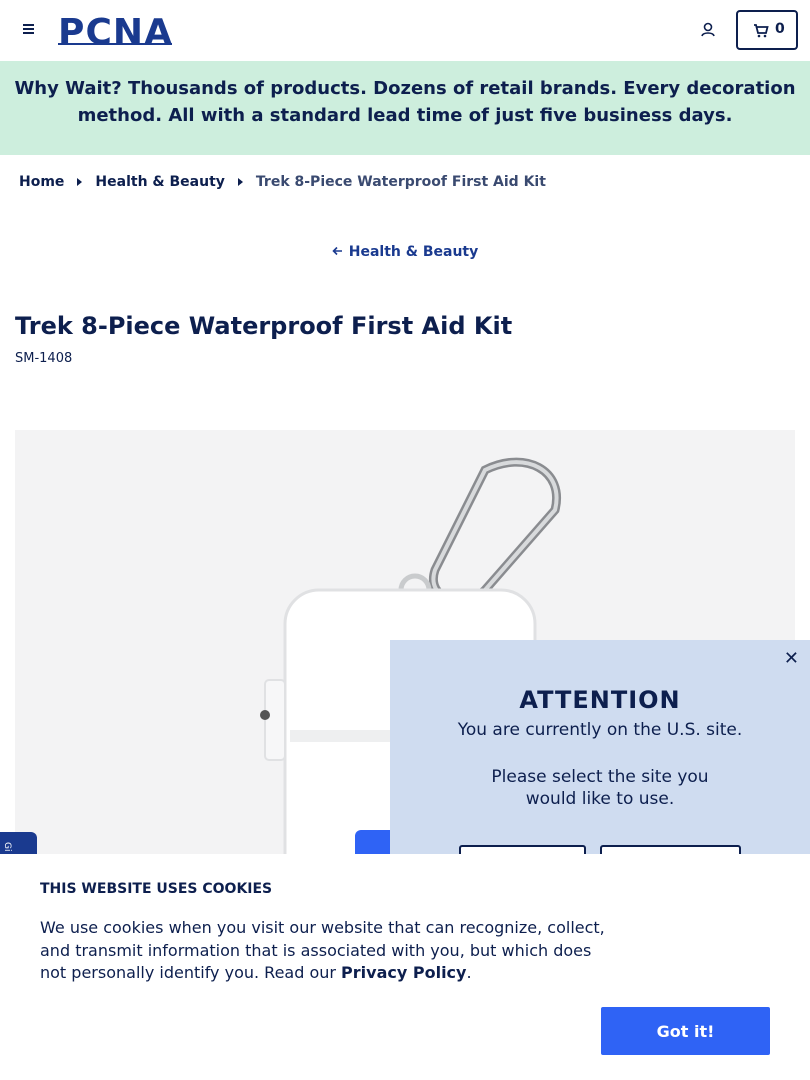 This screenshot has height=1080, width=810. Describe the element at coordinates (413, 252) in the screenshot. I see `back-link-label: Health & Beauty` at that location.